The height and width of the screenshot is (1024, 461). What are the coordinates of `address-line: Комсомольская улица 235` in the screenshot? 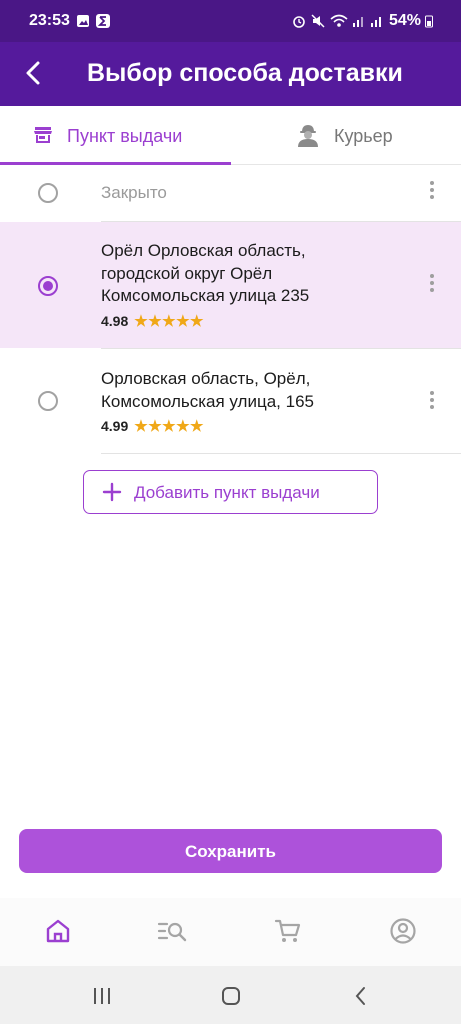 It's located at (205, 295).